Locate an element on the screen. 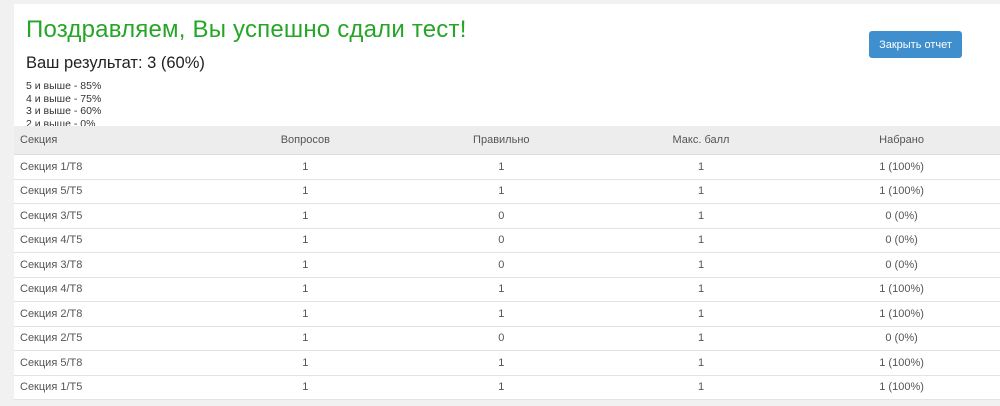 This screenshot has height=406, width=1000. table-row: Секция 4/Т8 1 1 1 1 (100%) is located at coordinates (507, 289).